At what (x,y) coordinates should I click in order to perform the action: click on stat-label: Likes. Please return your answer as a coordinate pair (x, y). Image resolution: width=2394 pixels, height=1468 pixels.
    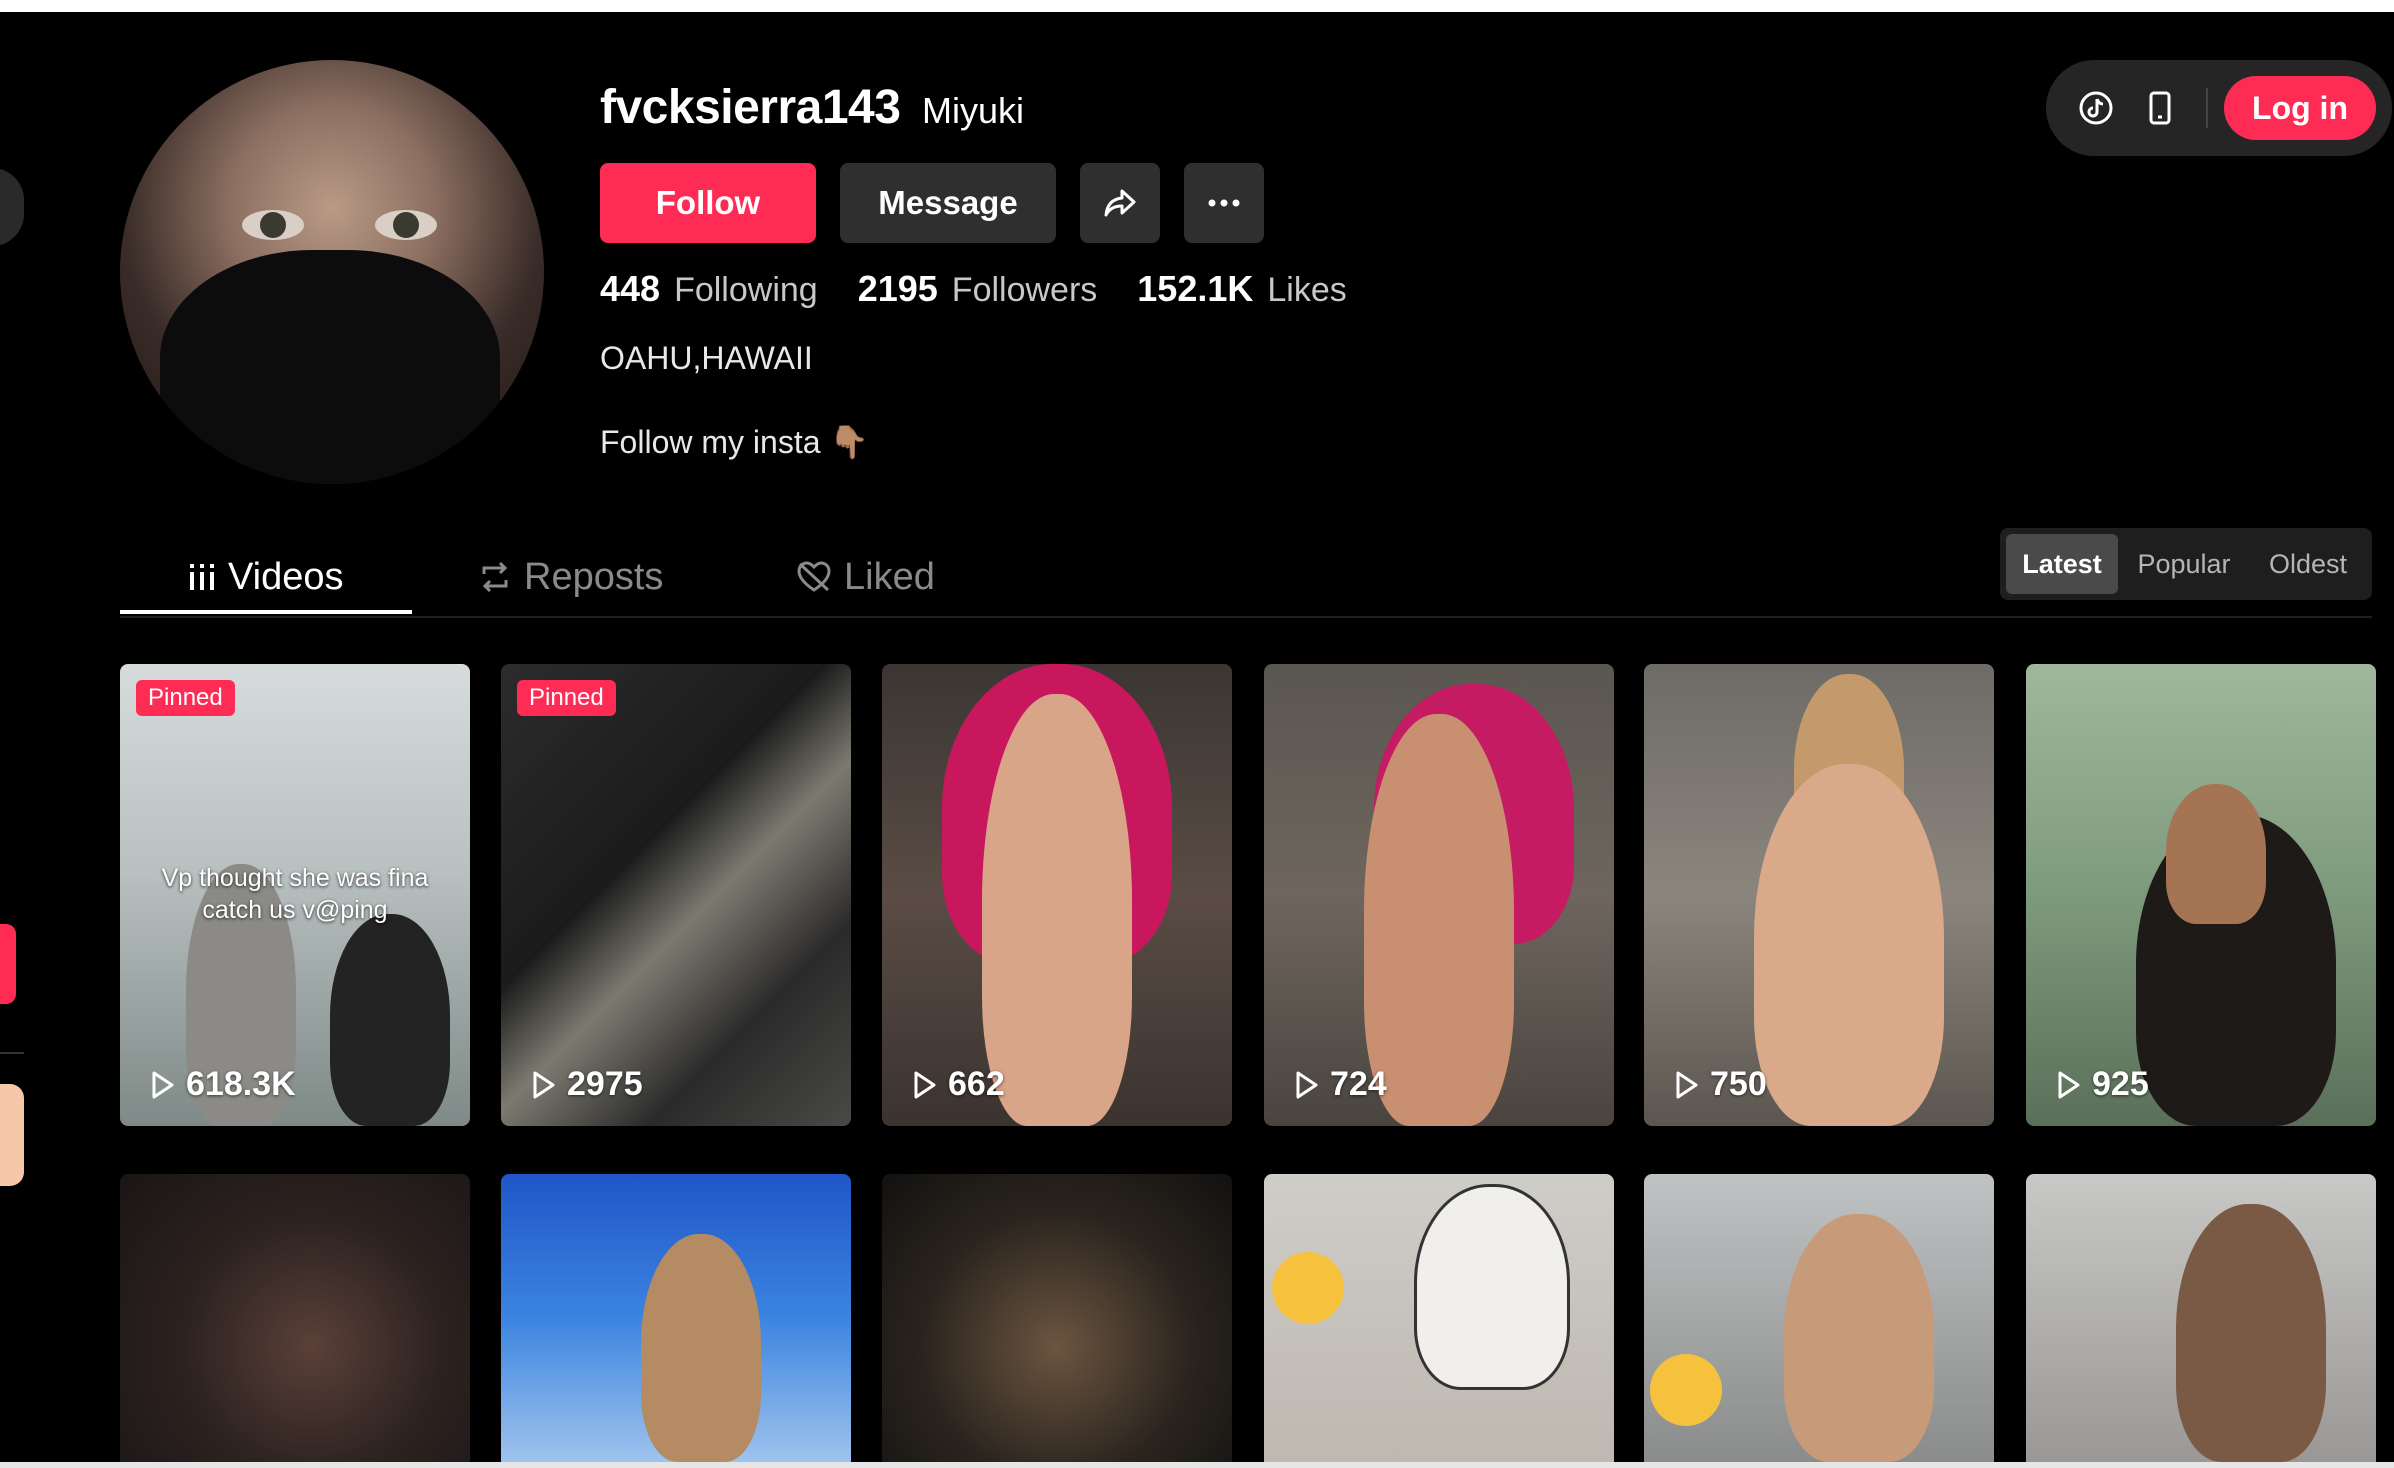
    Looking at the image, I should click on (1307, 290).